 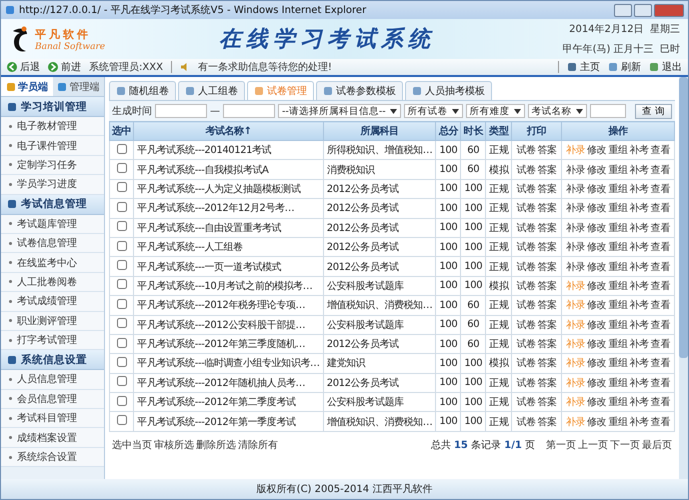 I want to click on search-field, so click(x=608, y=111).